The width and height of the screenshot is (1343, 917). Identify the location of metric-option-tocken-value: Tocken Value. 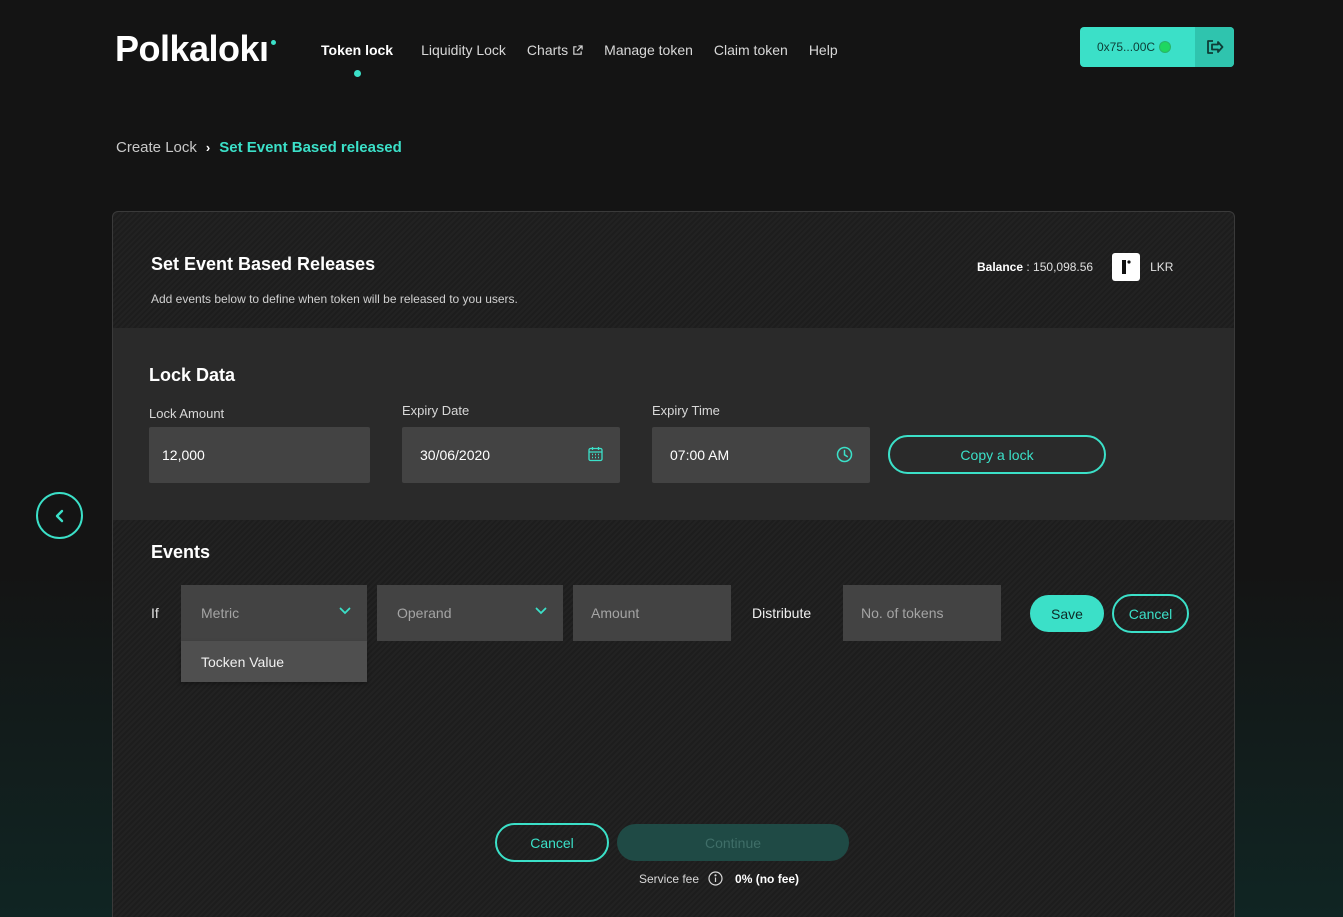
(274, 661).